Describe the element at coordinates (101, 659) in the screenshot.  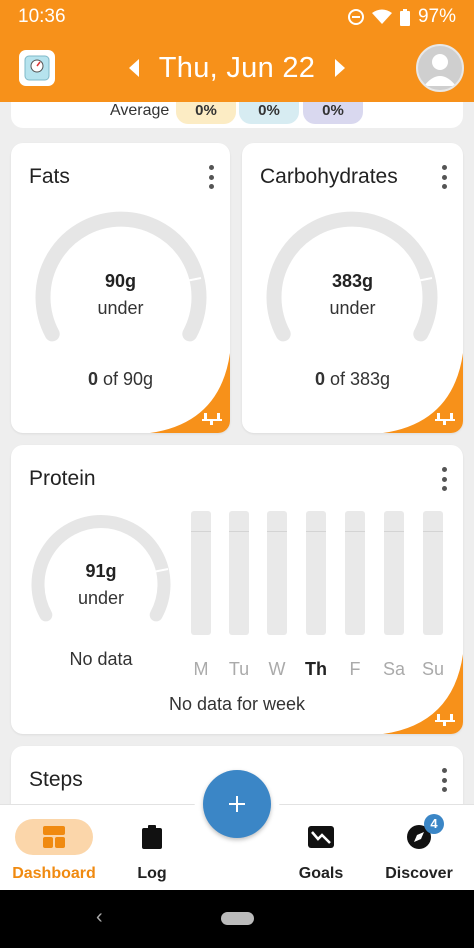
I see `protein-no-data: No data` at that location.